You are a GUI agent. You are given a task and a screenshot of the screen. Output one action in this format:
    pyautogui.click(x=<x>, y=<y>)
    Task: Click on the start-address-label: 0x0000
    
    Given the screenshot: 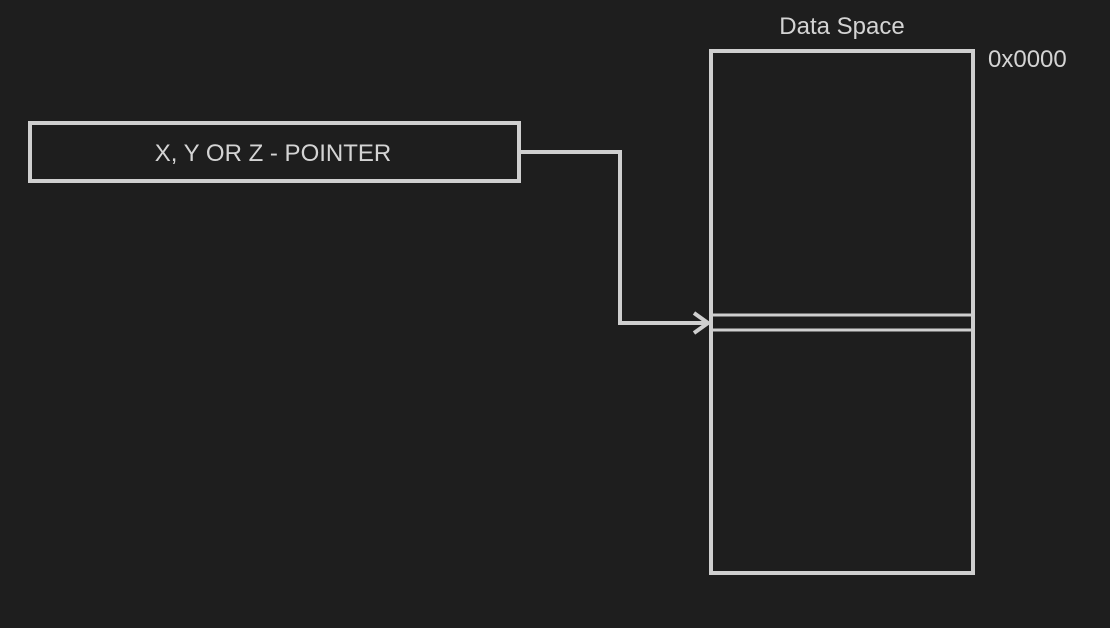 What is the action you would take?
    pyautogui.click(x=1027, y=59)
    